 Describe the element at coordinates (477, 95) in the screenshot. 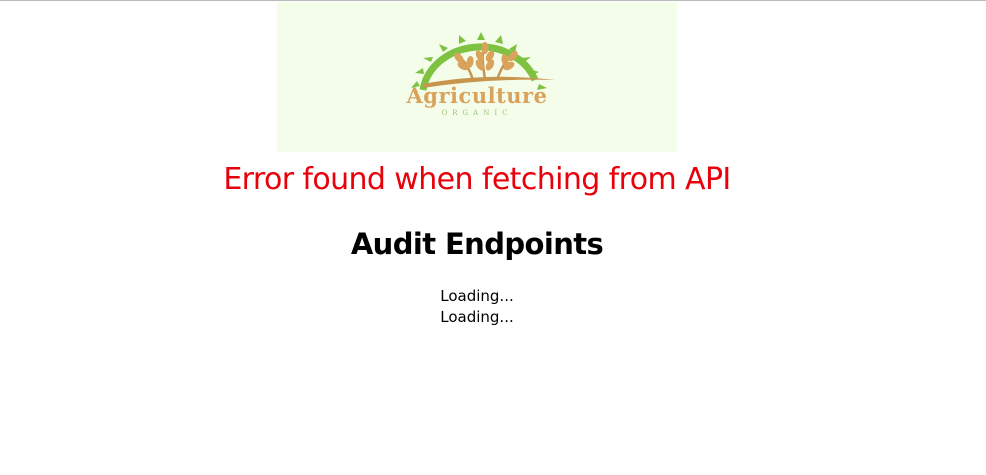

I see `logo-title: Agriculture` at that location.